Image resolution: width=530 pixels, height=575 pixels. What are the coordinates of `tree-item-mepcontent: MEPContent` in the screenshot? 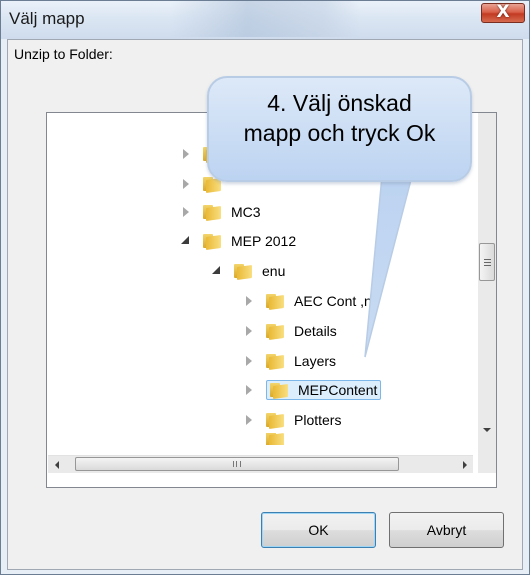 It's located at (312, 390).